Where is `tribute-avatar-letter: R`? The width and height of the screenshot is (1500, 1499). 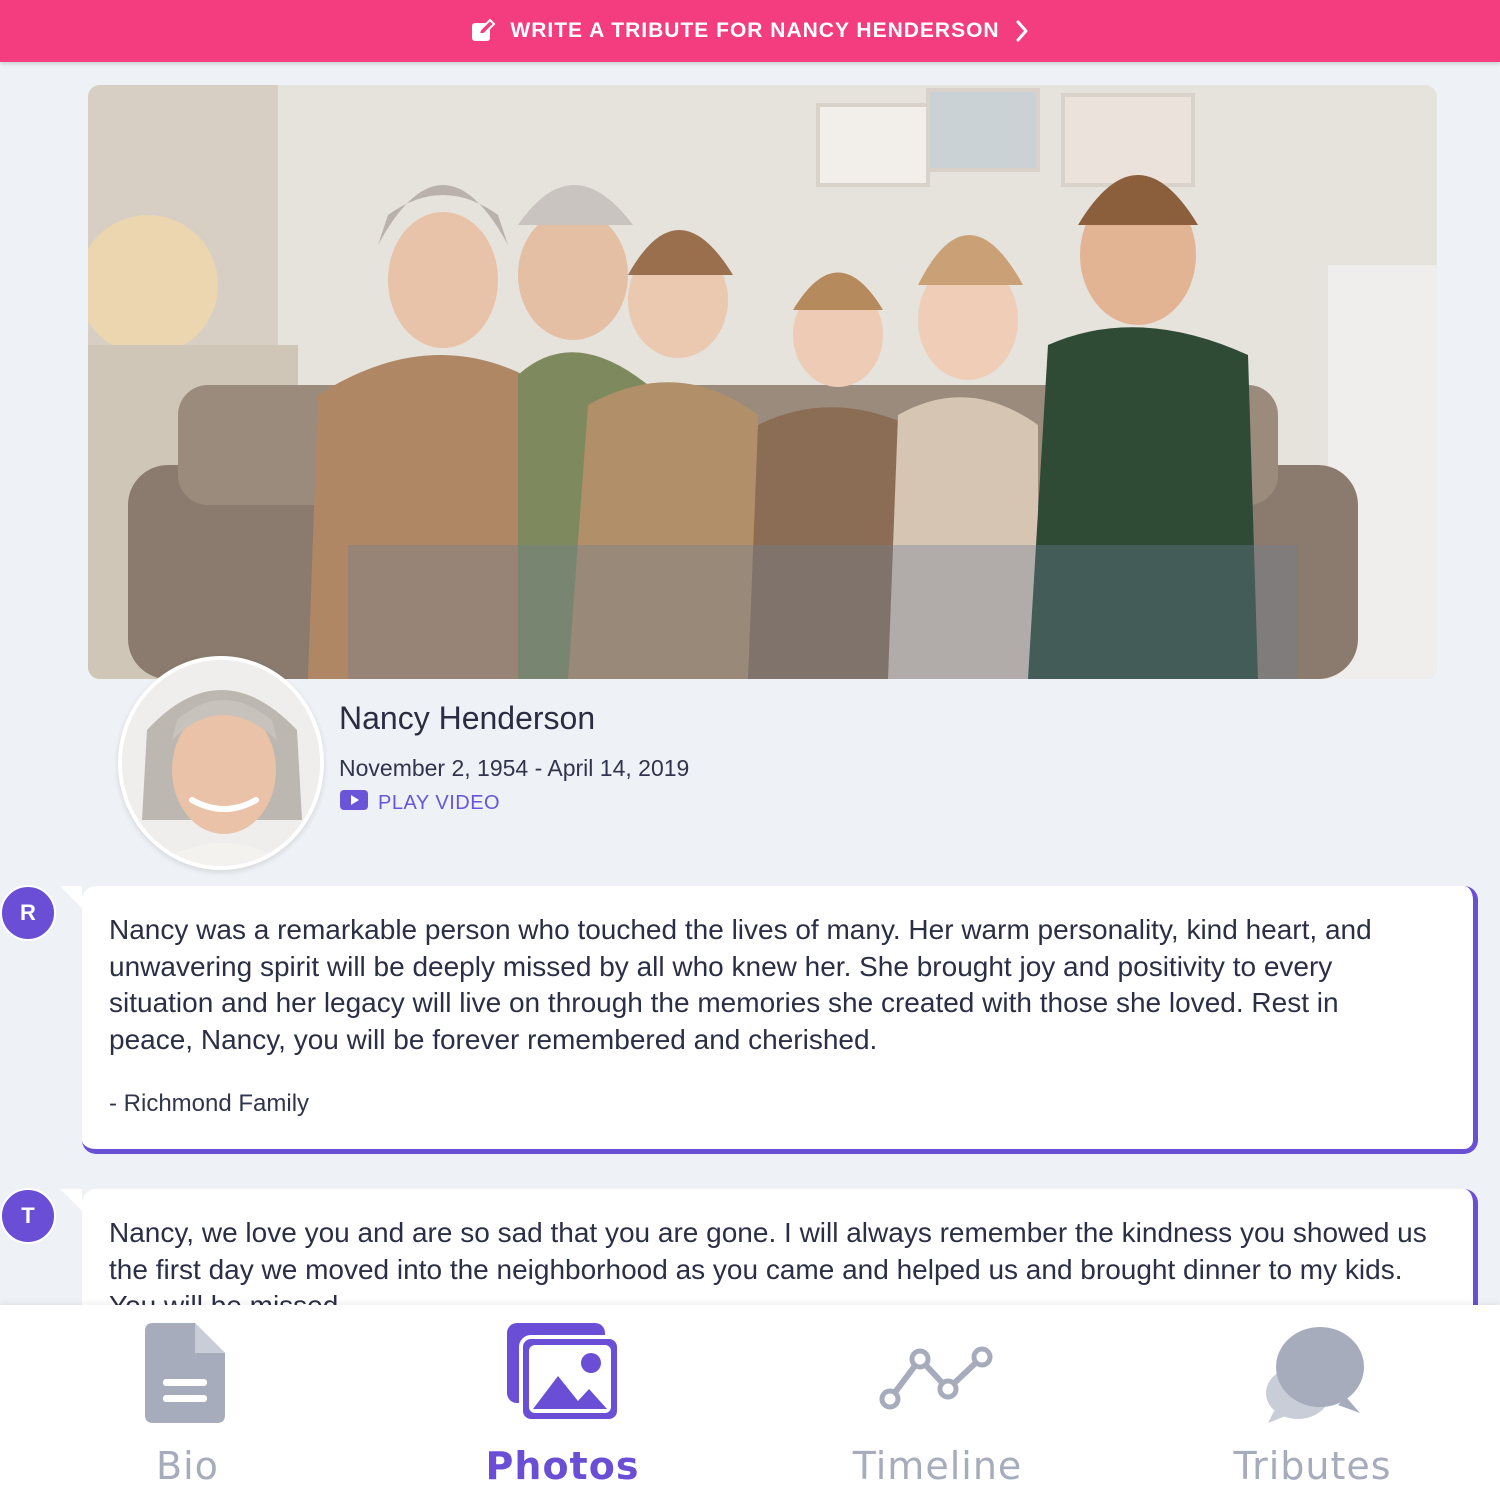
tribute-avatar-letter: R is located at coordinates (28, 913).